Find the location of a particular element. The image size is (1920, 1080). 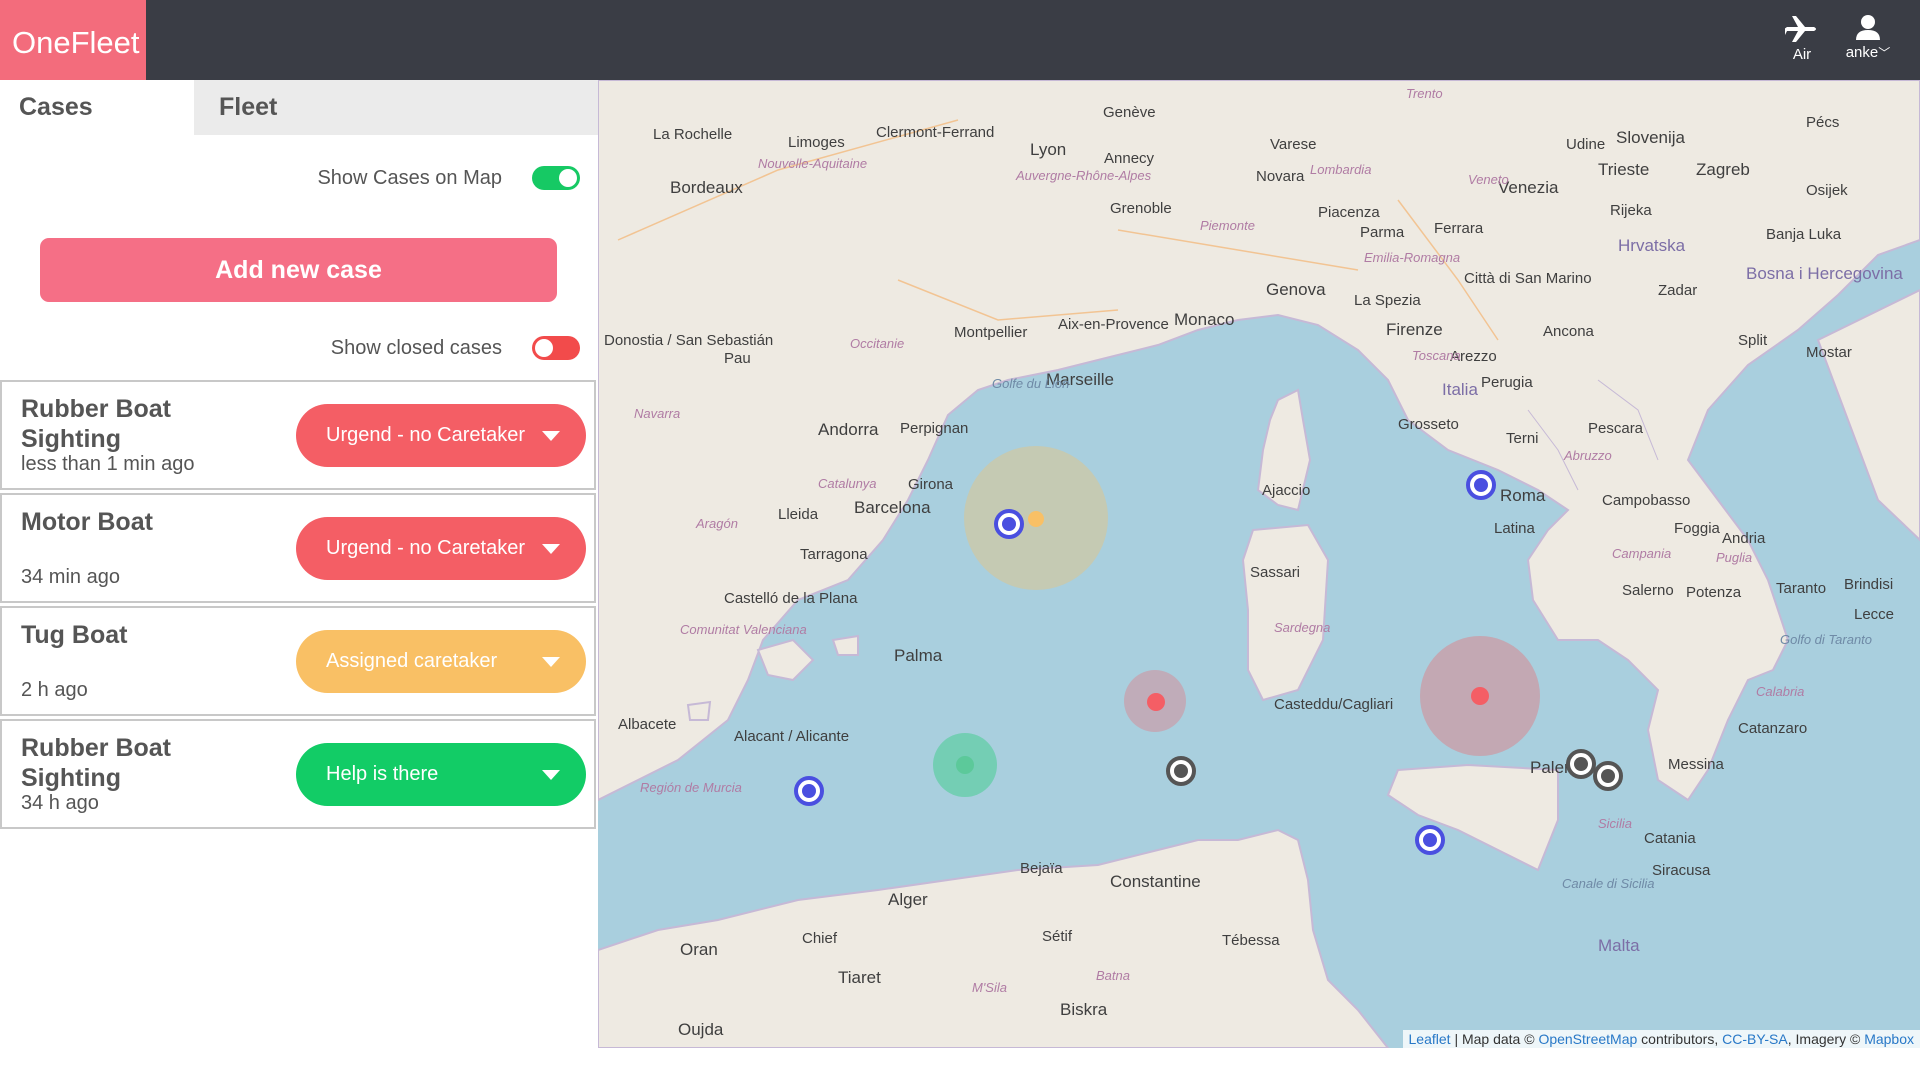

map-label: Catanzaro is located at coordinates (1773, 728).